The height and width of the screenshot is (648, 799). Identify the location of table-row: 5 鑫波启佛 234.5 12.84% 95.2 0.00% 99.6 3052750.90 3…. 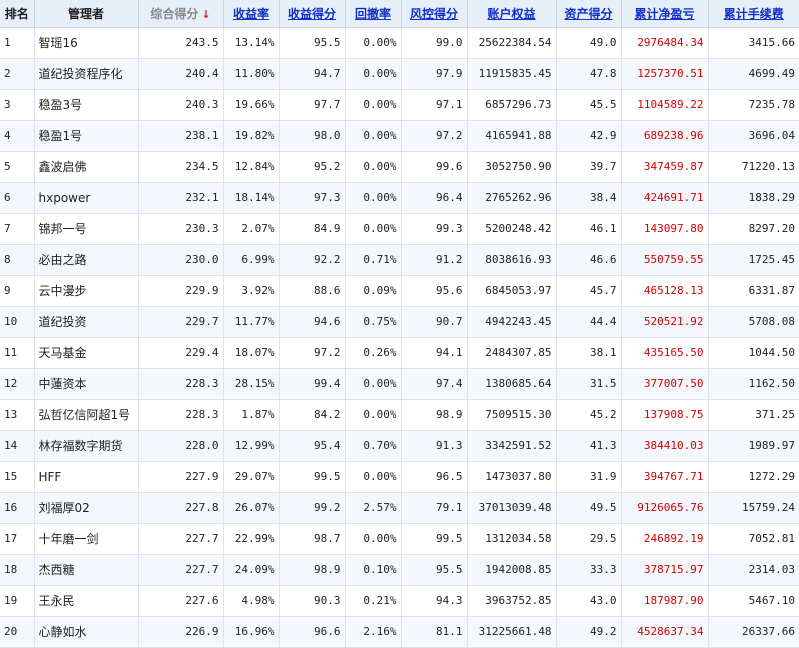
(399, 167).